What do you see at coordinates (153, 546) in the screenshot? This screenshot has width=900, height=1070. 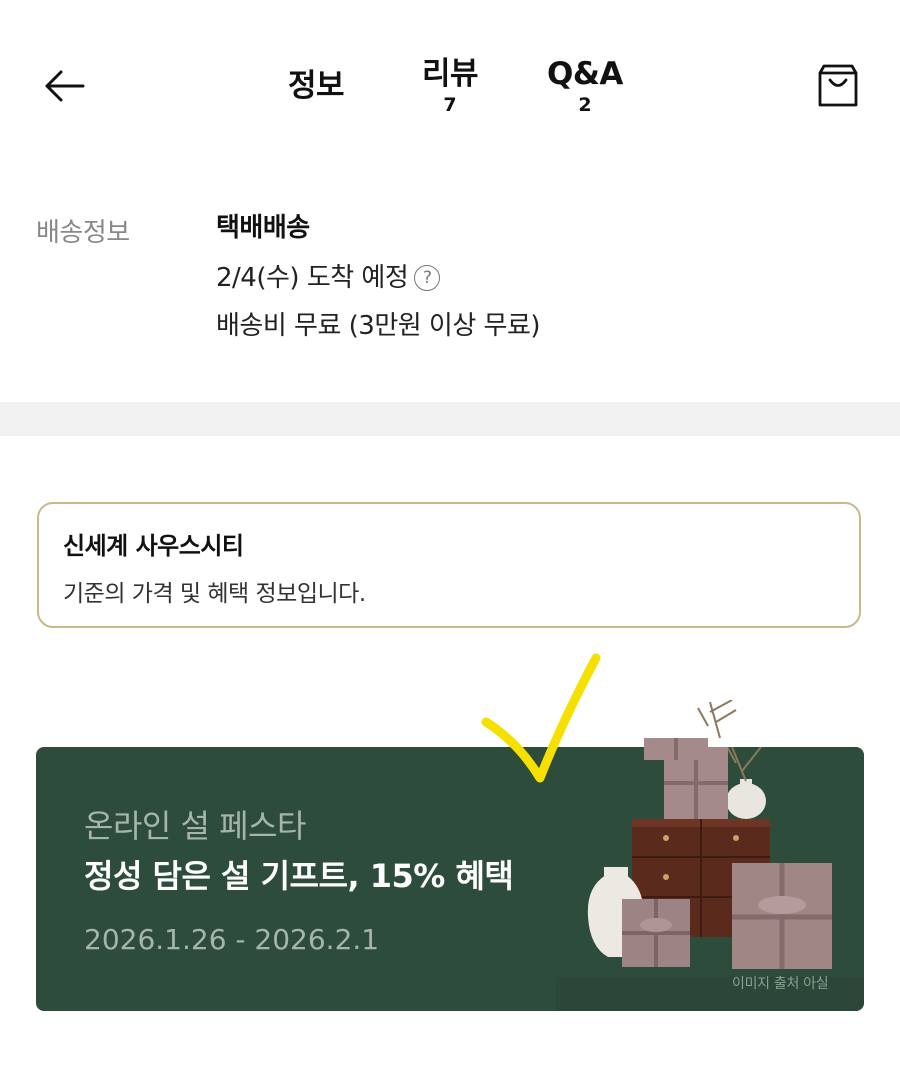 I see `store-name: 신세계 사우스시티` at bounding box center [153, 546].